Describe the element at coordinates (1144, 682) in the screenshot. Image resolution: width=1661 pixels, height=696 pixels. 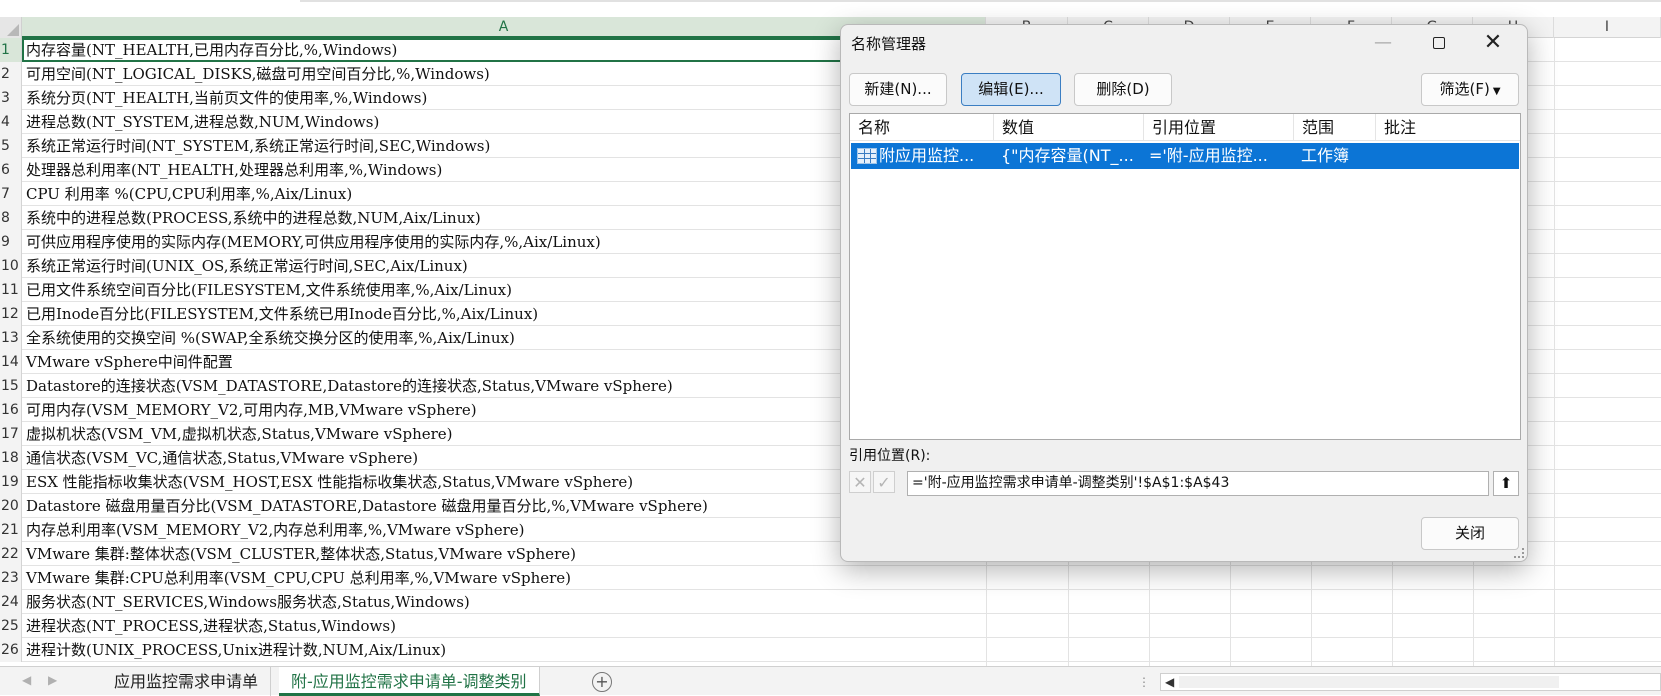
I see `tab-splitter-icon: ⋮` at that location.